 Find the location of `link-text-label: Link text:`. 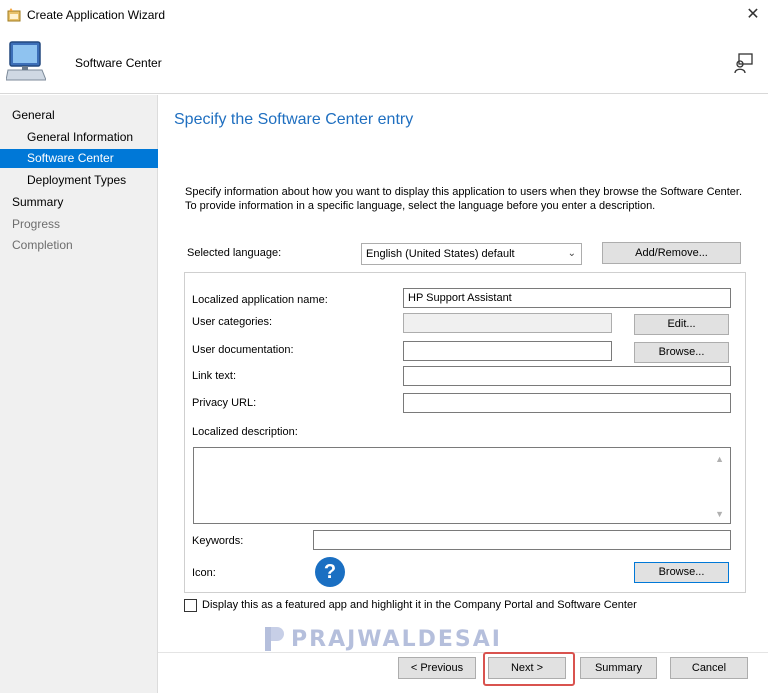

link-text-label: Link text: is located at coordinates (214, 376).